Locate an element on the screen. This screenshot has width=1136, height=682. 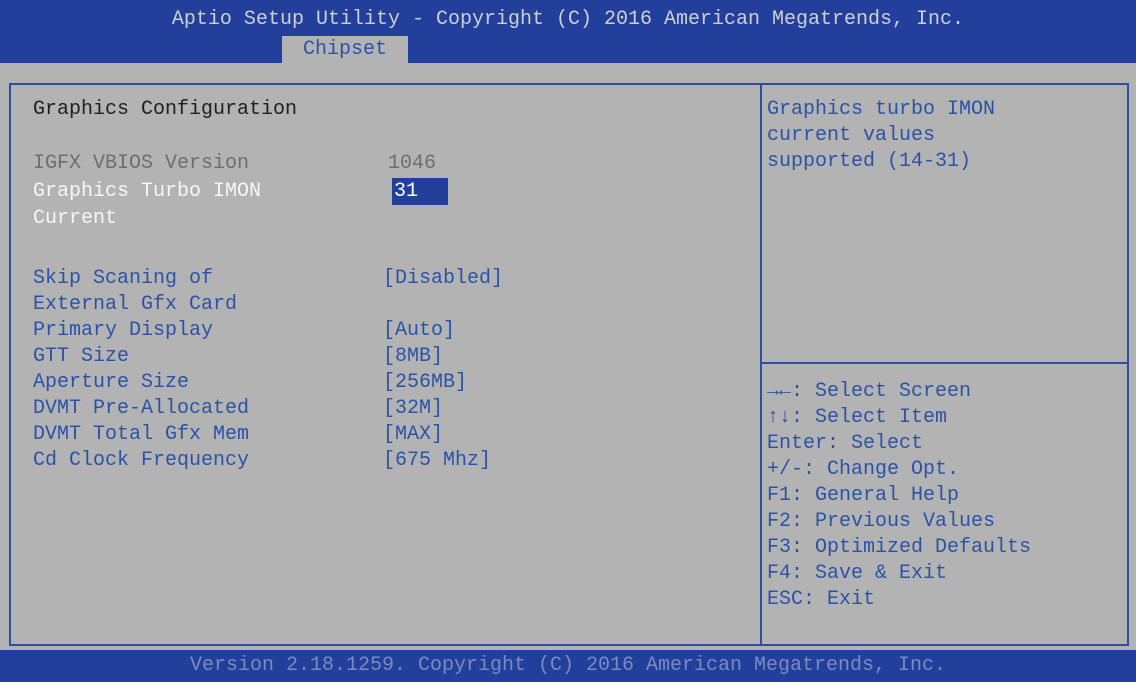
setting-label-primary-display: Primary Display is located at coordinates (123, 330).